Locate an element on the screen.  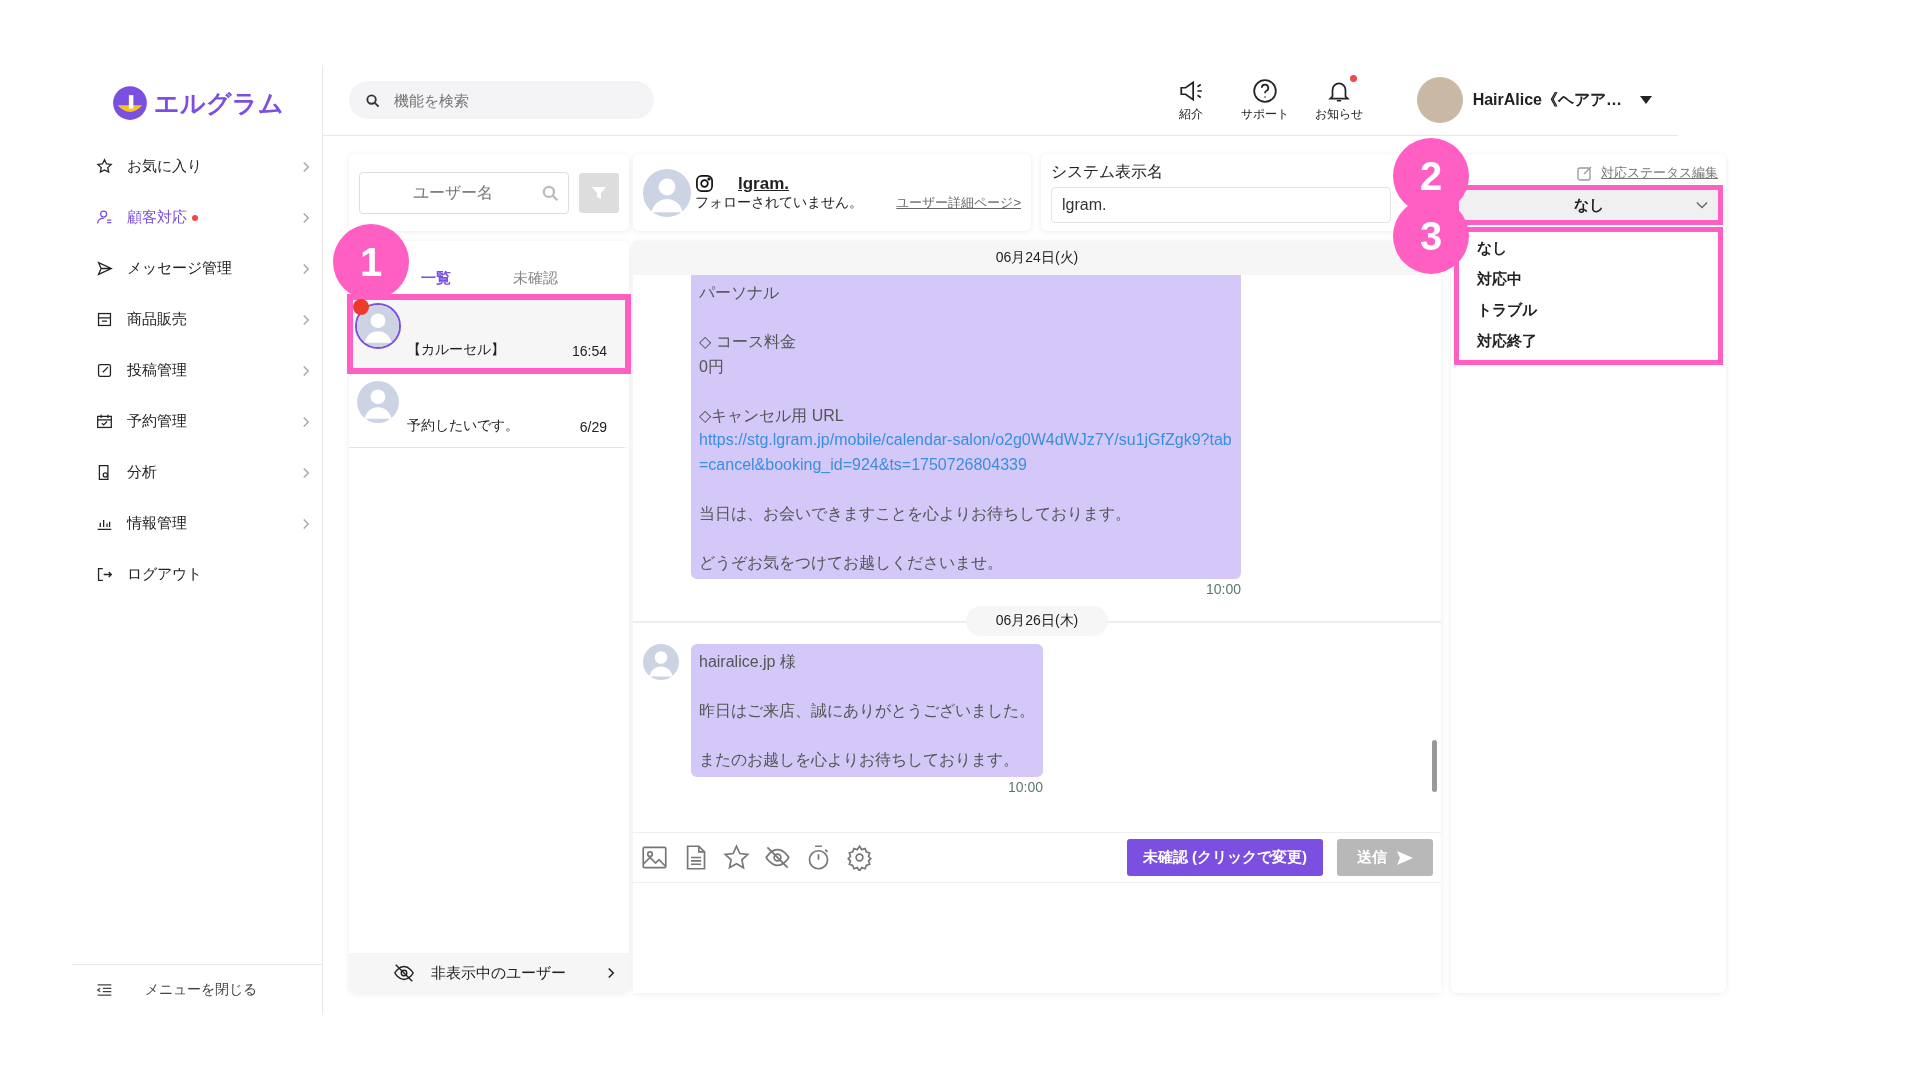
sidebar-item: 顧客対応 is located at coordinates (197, 217).